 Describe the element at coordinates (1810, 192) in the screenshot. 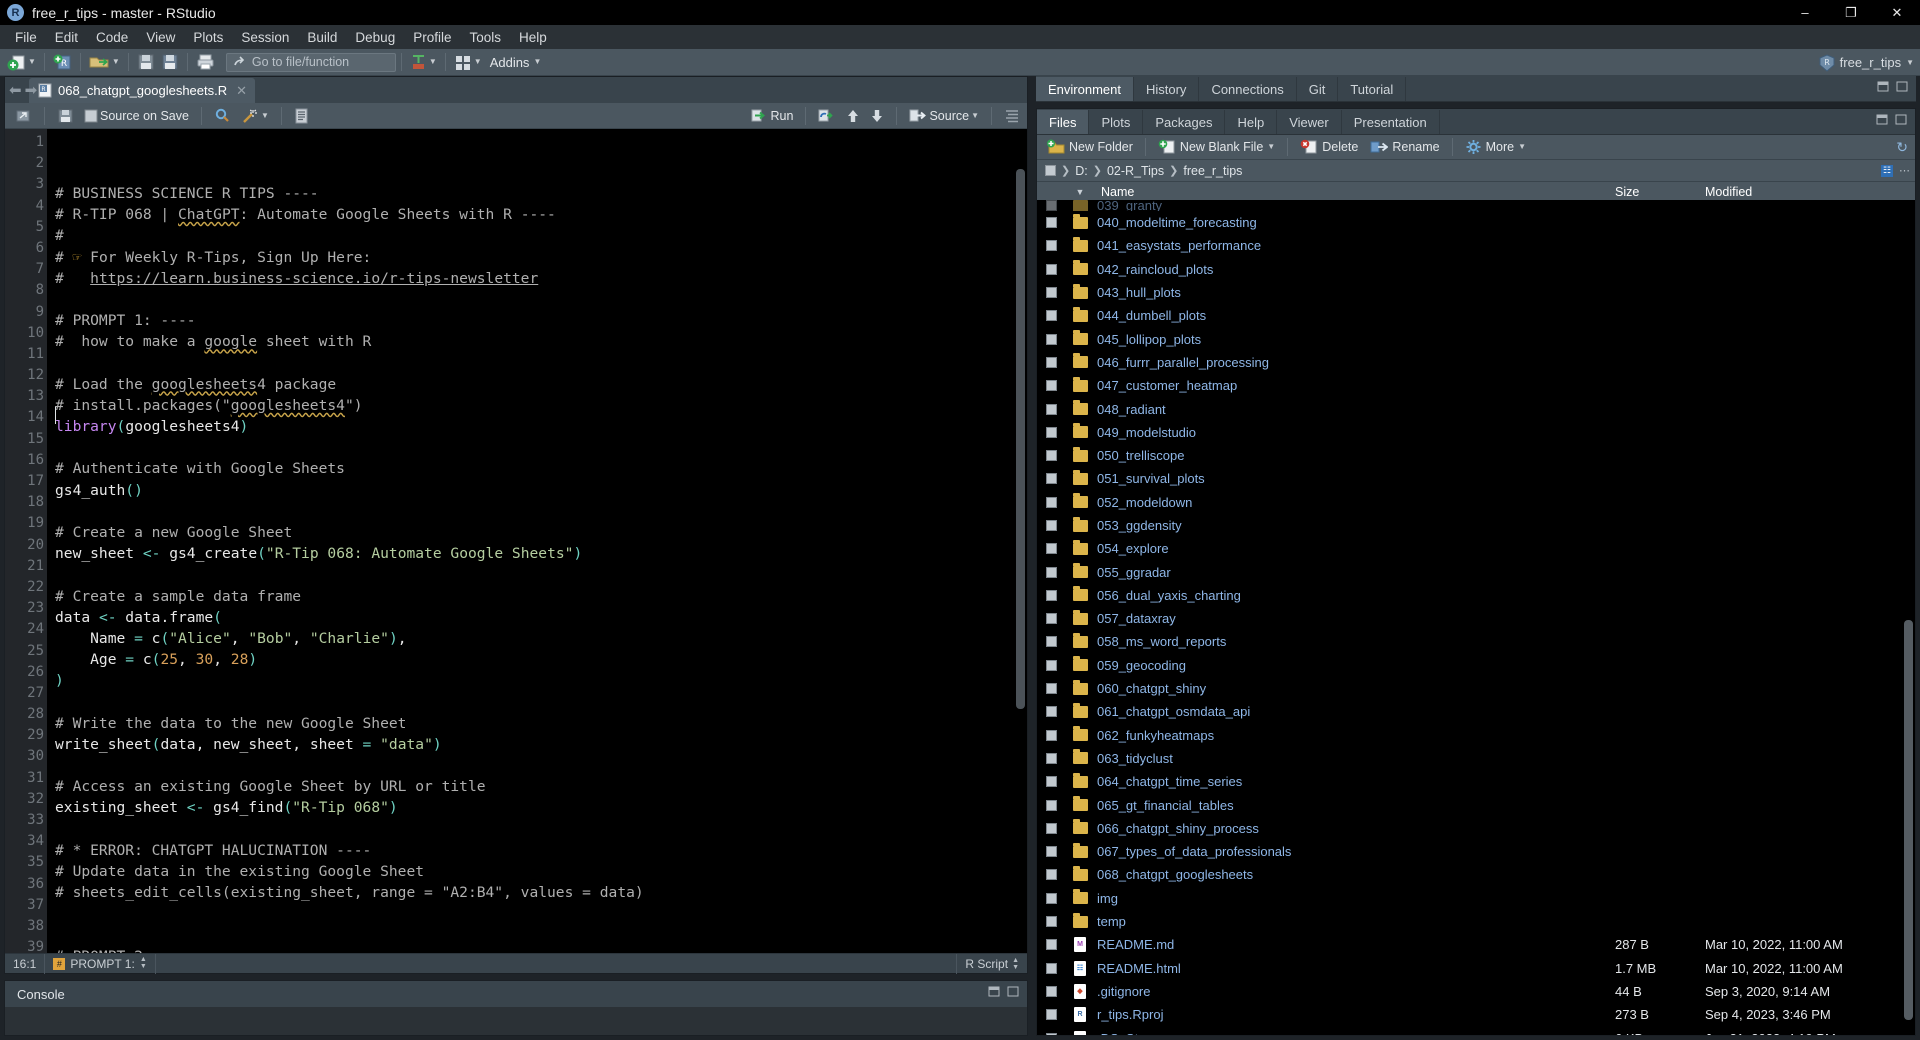

I see `column-modified: Modified` at that location.